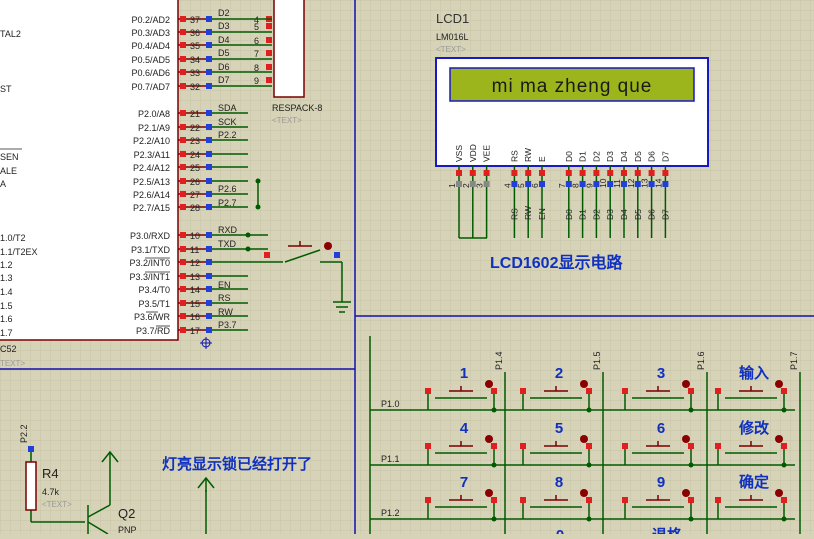 Image resolution: width=814 pixels, height=539 pixels. I want to click on lcd-pin-number: 9, so click(589, 185).